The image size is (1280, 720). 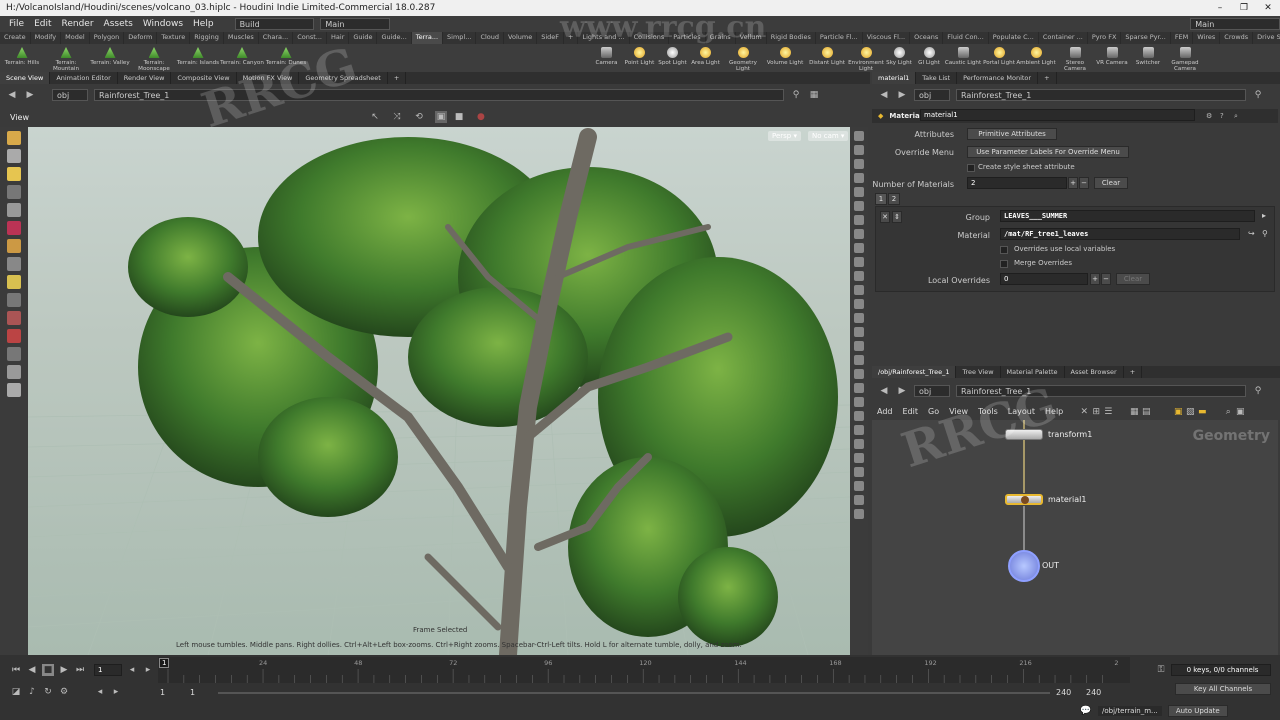 What do you see at coordinates (672, 58) in the screenshot?
I see `tool-spot-light: Spot Light` at bounding box center [672, 58].